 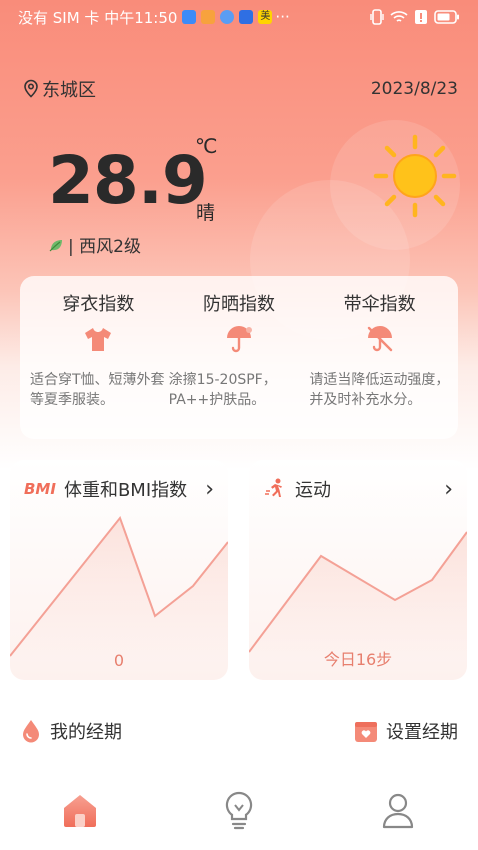 What do you see at coordinates (415, 176) in the screenshot?
I see `sunny-icon` at bounding box center [415, 176].